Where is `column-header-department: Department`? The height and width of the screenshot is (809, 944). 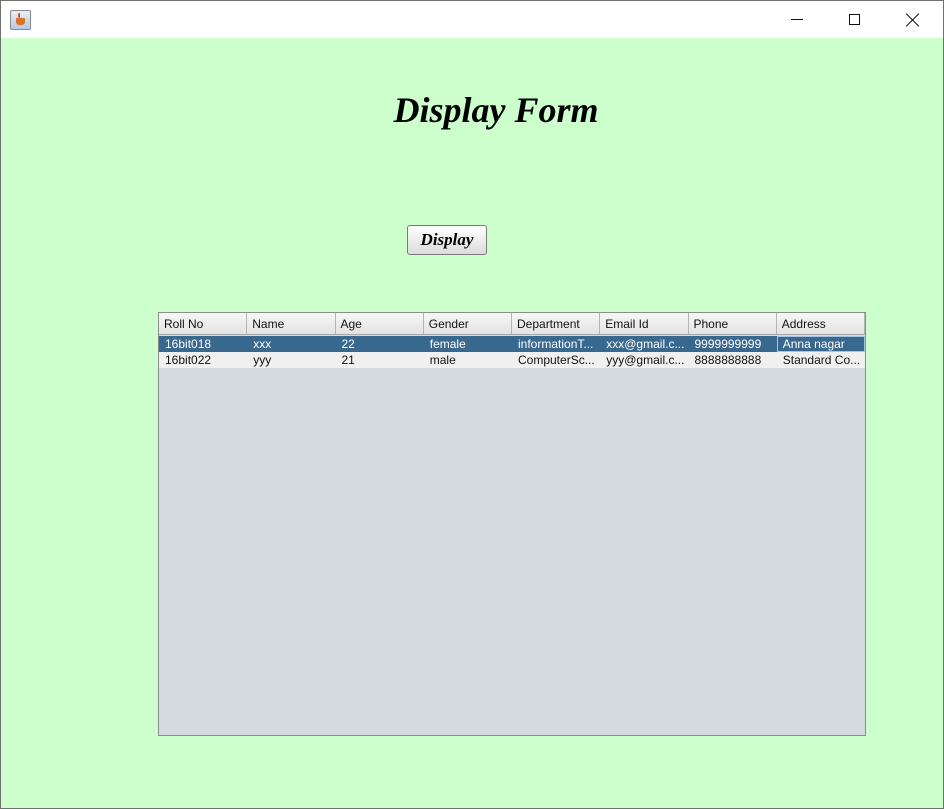 column-header-department: Department is located at coordinates (556, 324).